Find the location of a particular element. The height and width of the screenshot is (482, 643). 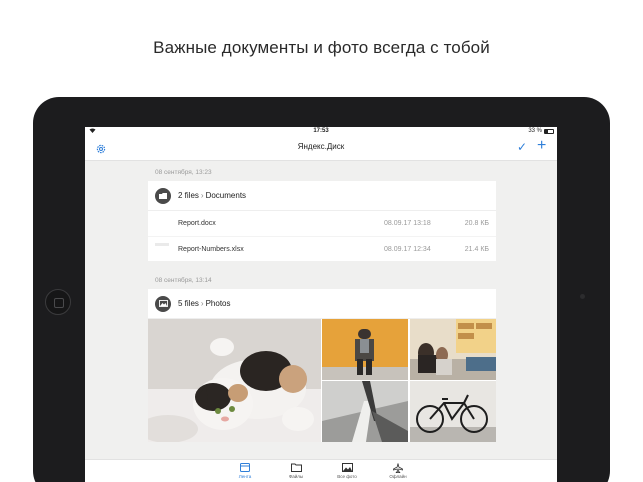

promo-headline: Важные документы и фото всегда с тобой is located at coordinates (321, 47).